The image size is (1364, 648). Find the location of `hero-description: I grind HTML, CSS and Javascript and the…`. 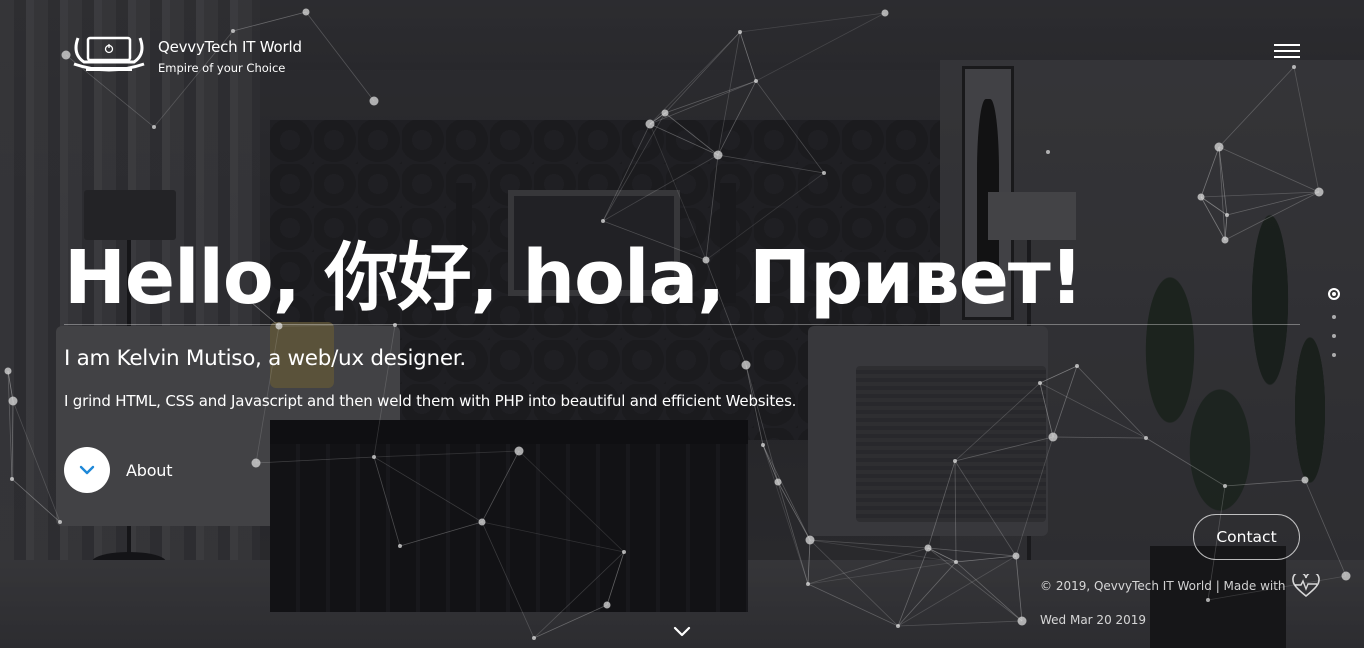

hero-description: I grind HTML, CSS and Javascript and the… is located at coordinates (430, 401).